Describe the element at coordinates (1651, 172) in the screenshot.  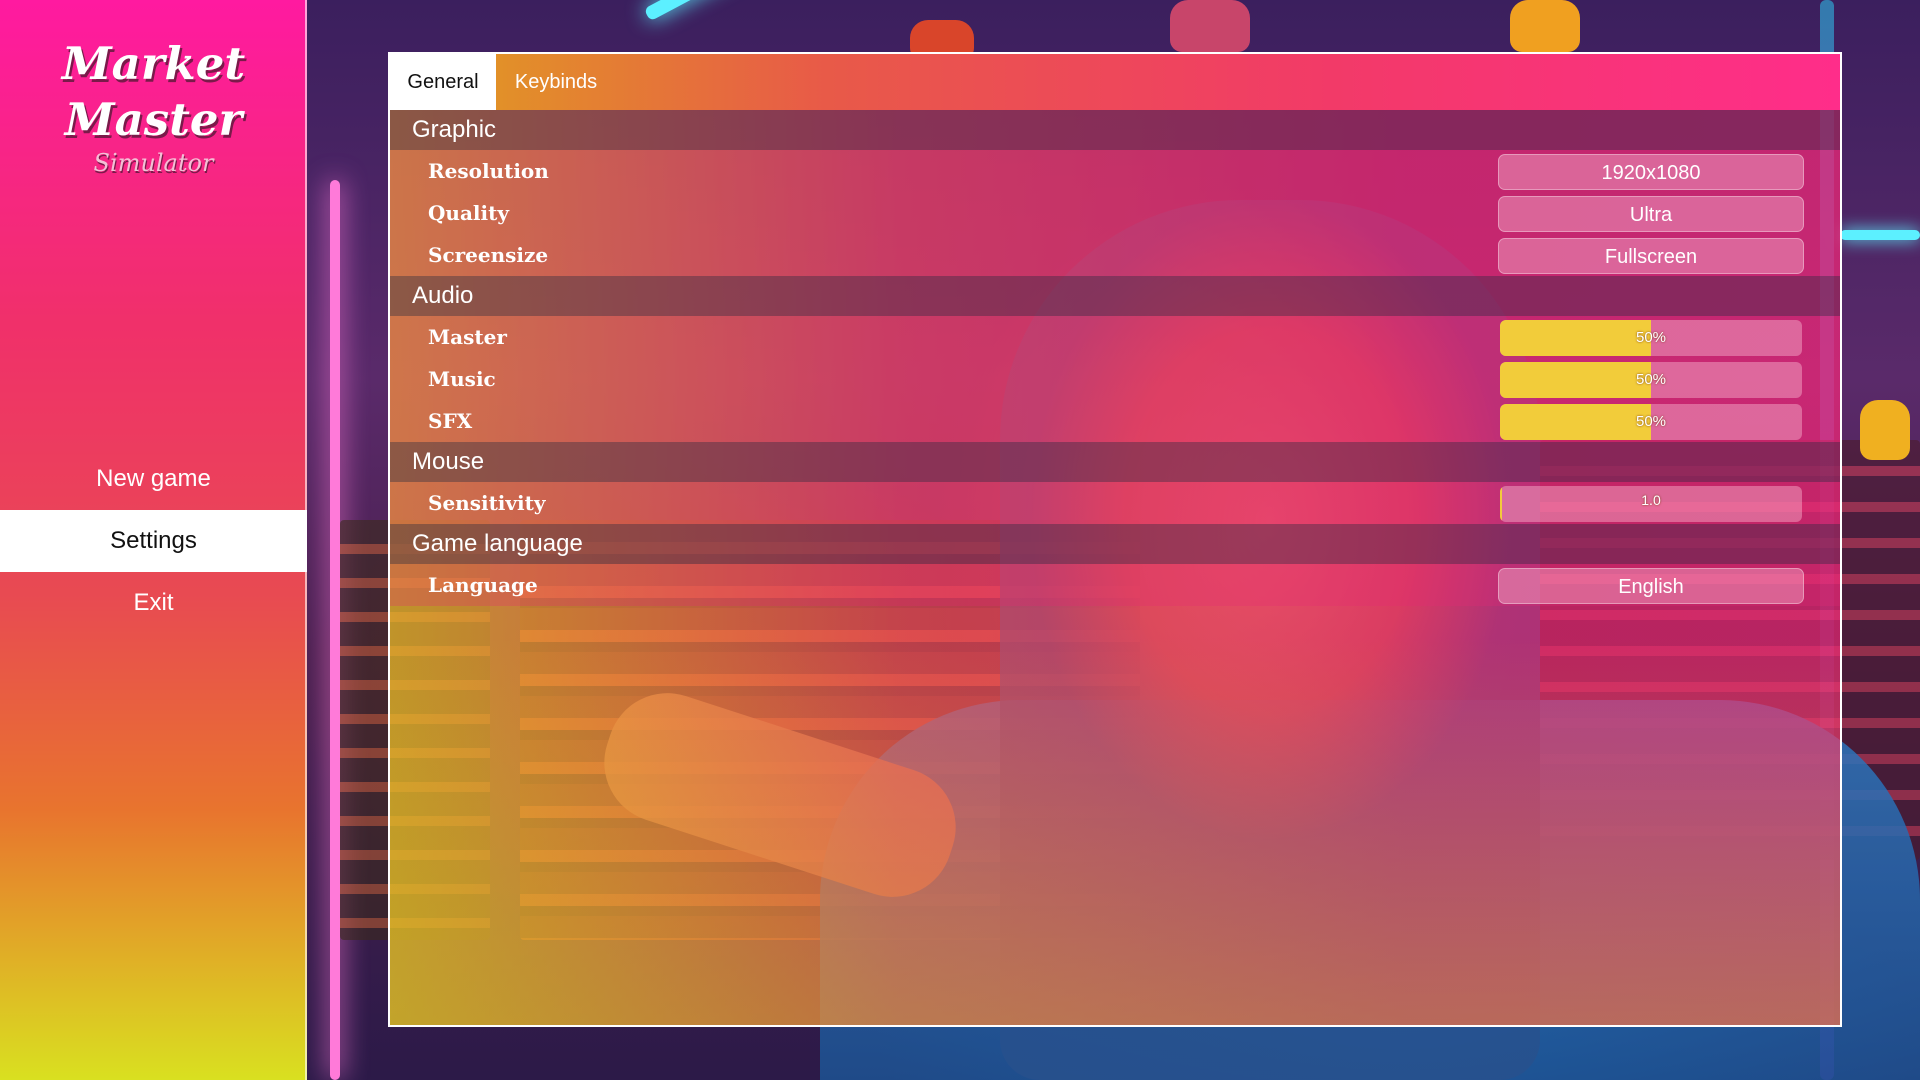
I see `resolution-select: 1920x1080` at that location.